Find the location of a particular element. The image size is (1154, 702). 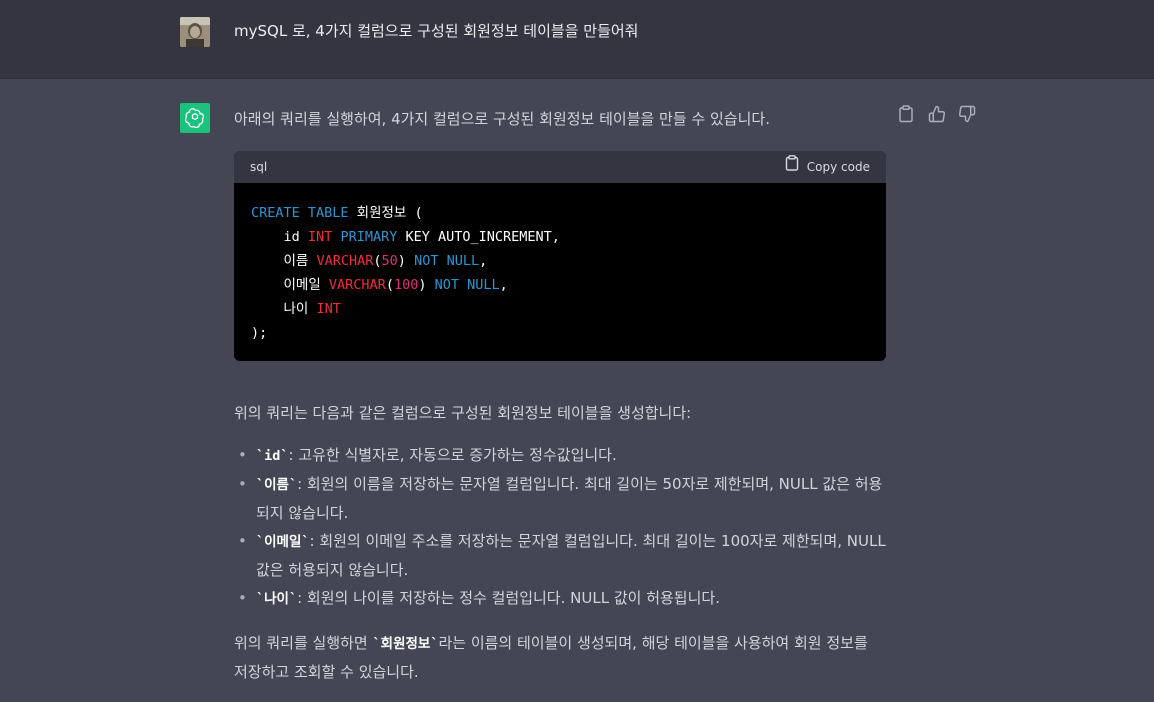

inline-code: `이름` is located at coordinates (277, 485).